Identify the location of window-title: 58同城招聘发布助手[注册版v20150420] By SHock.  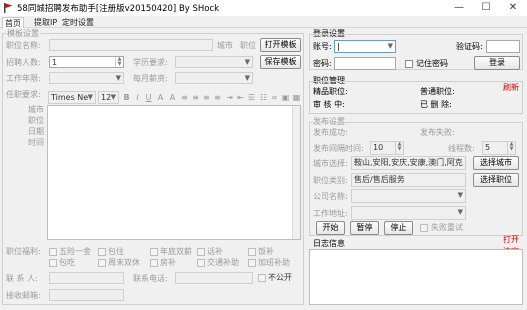
(118, 9).